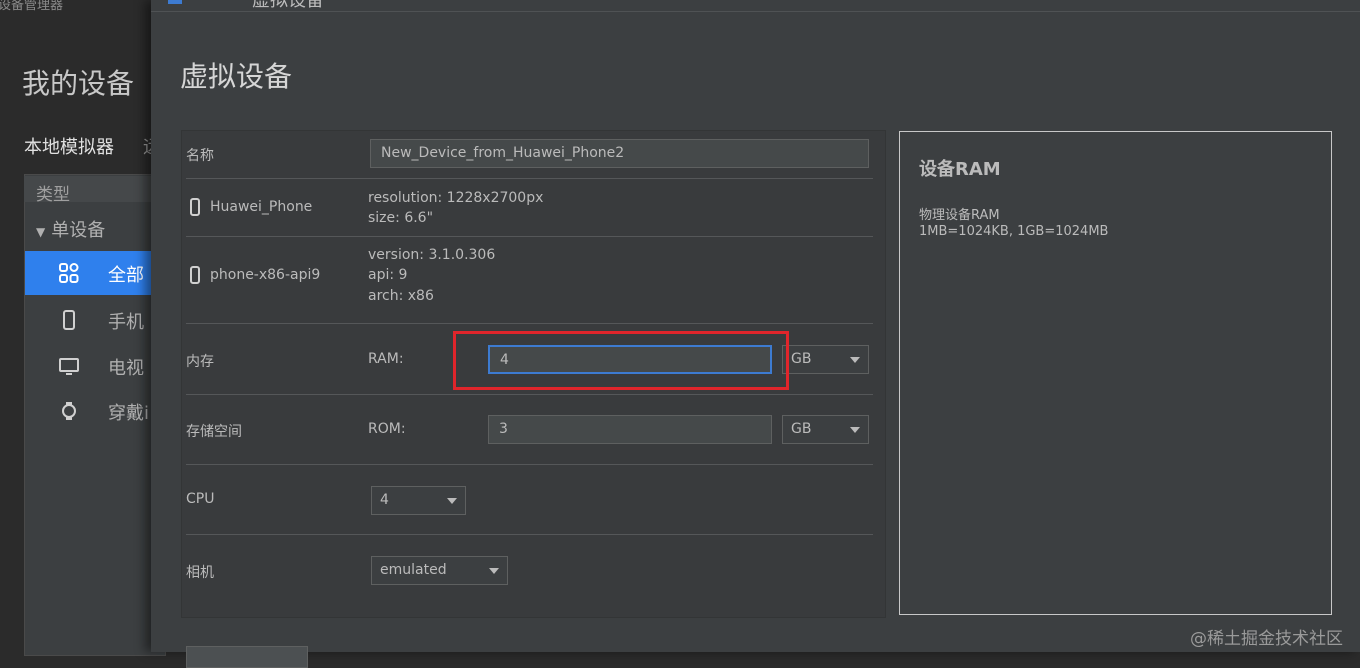  I want to click on sidebar-item-wearable: 穿戴i, so click(95, 411).